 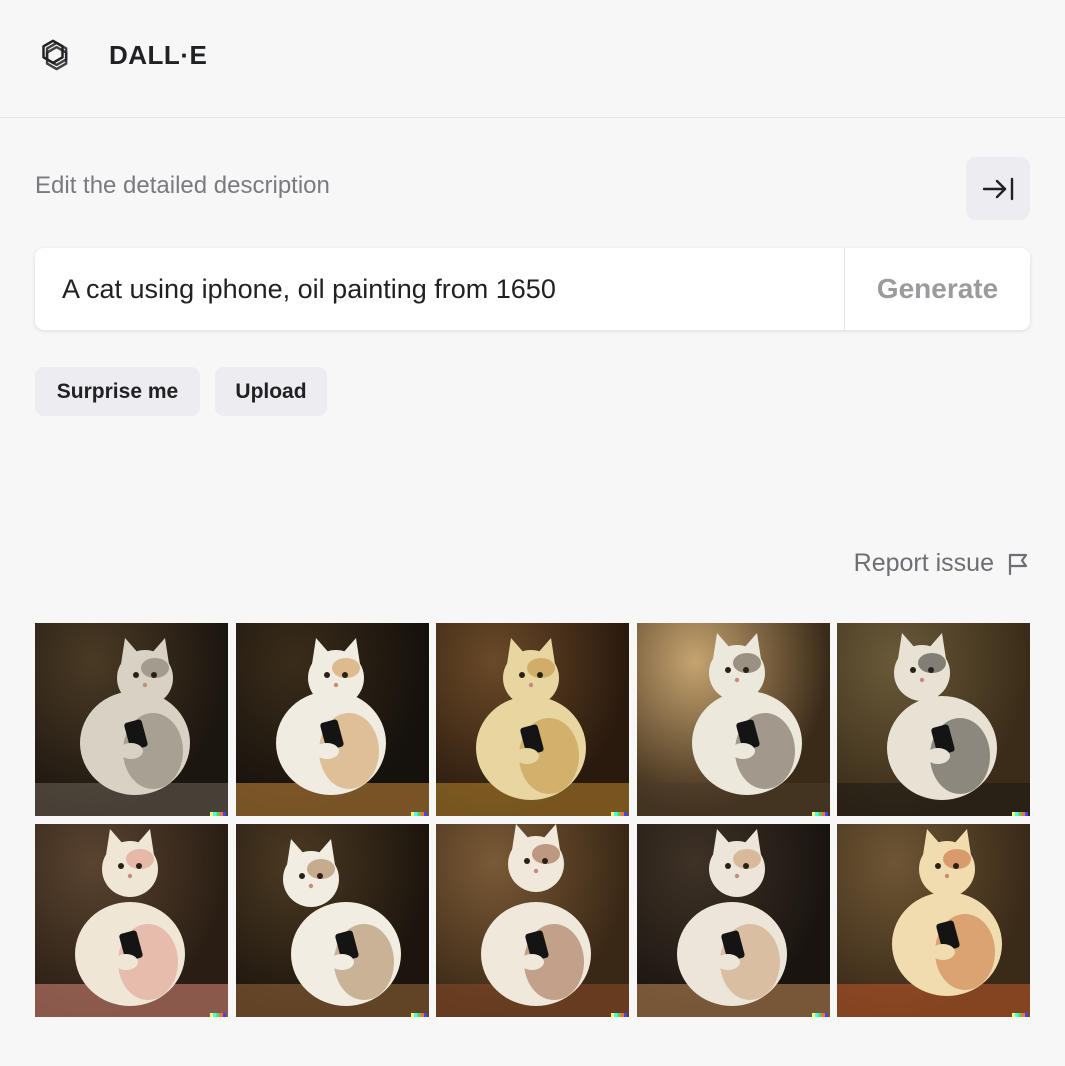 What do you see at coordinates (53, 56) in the screenshot?
I see `openai-logo-icon` at bounding box center [53, 56].